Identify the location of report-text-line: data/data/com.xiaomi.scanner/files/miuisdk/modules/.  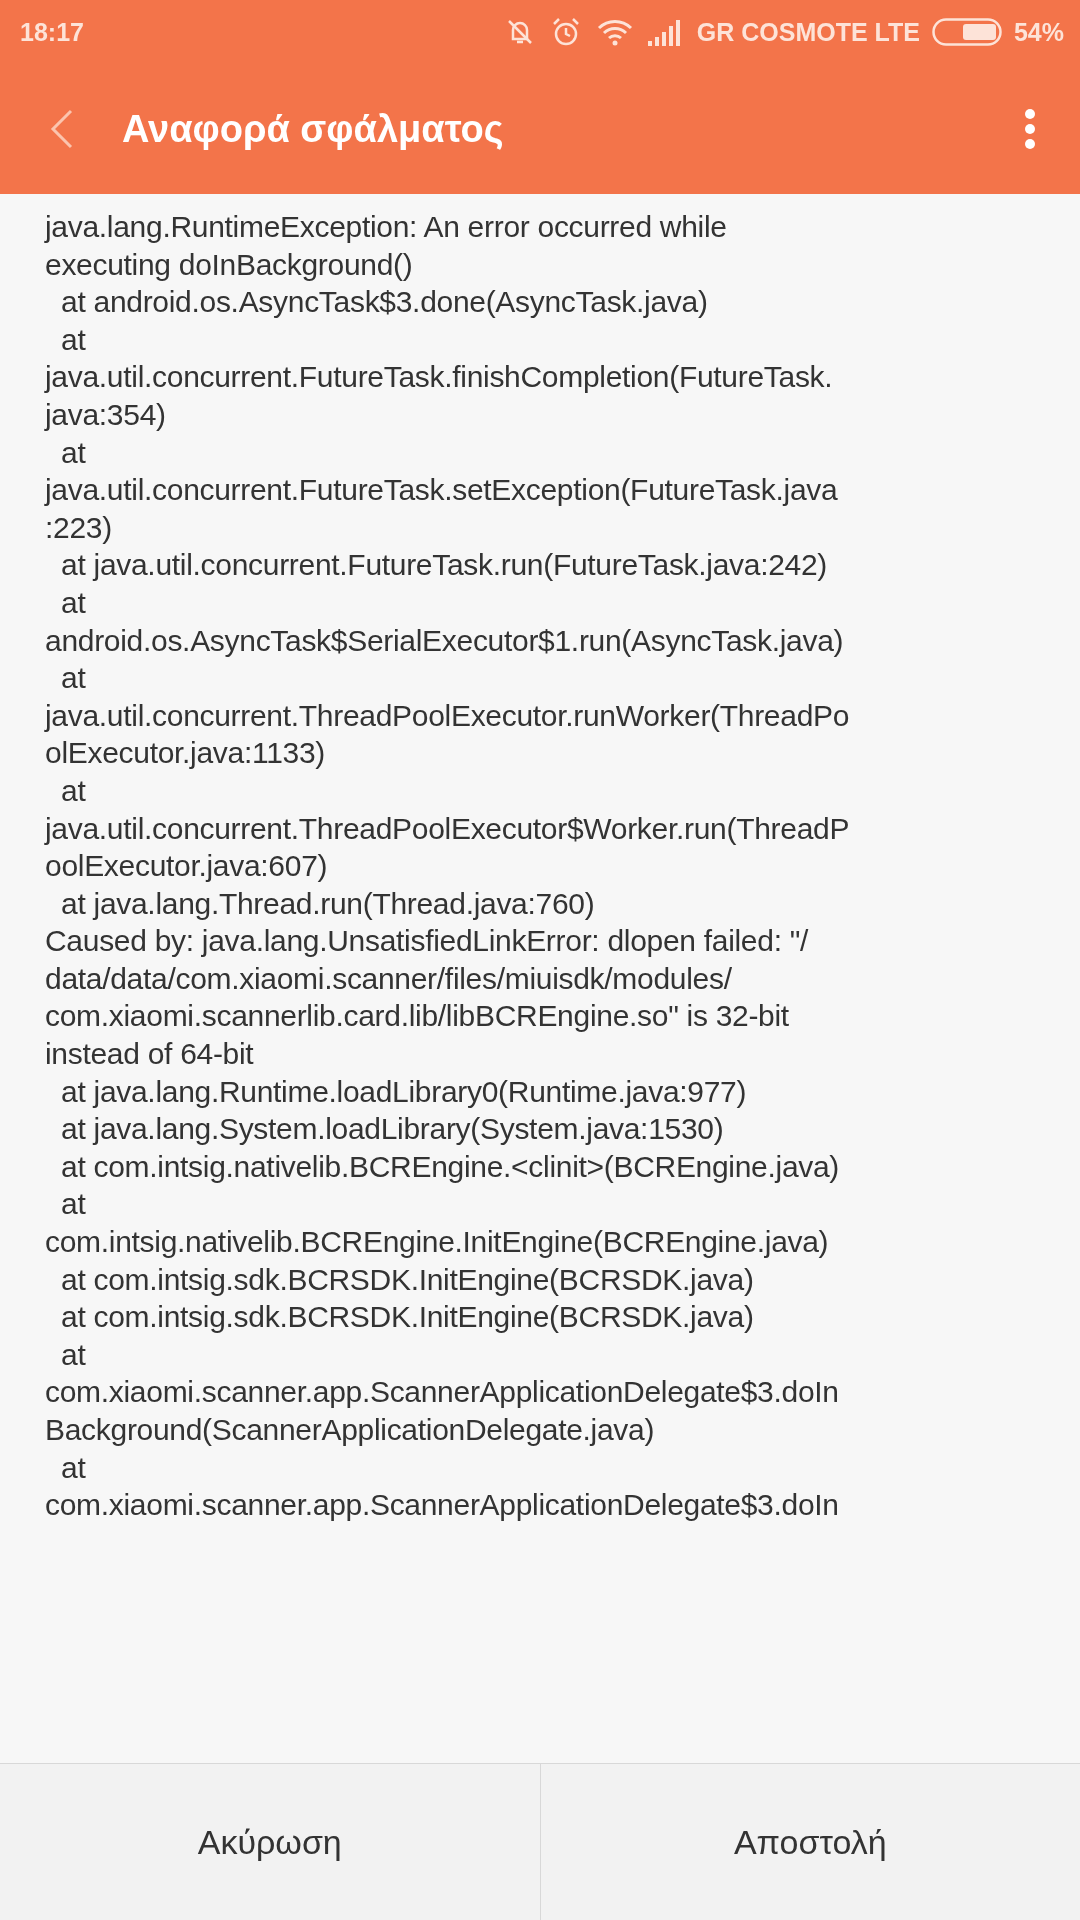
(389, 978).